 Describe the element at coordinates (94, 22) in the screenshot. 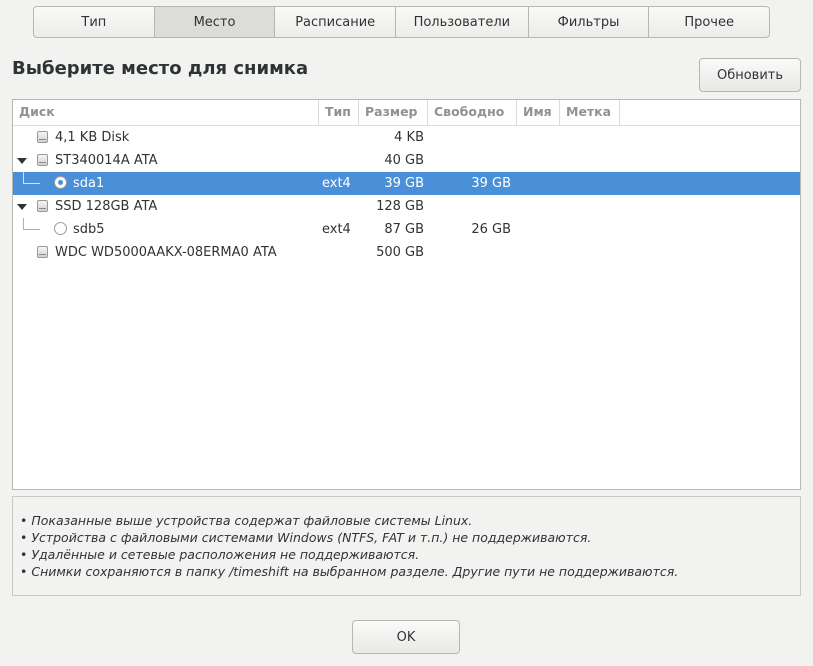

I see `tab-type: Тип` at that location.